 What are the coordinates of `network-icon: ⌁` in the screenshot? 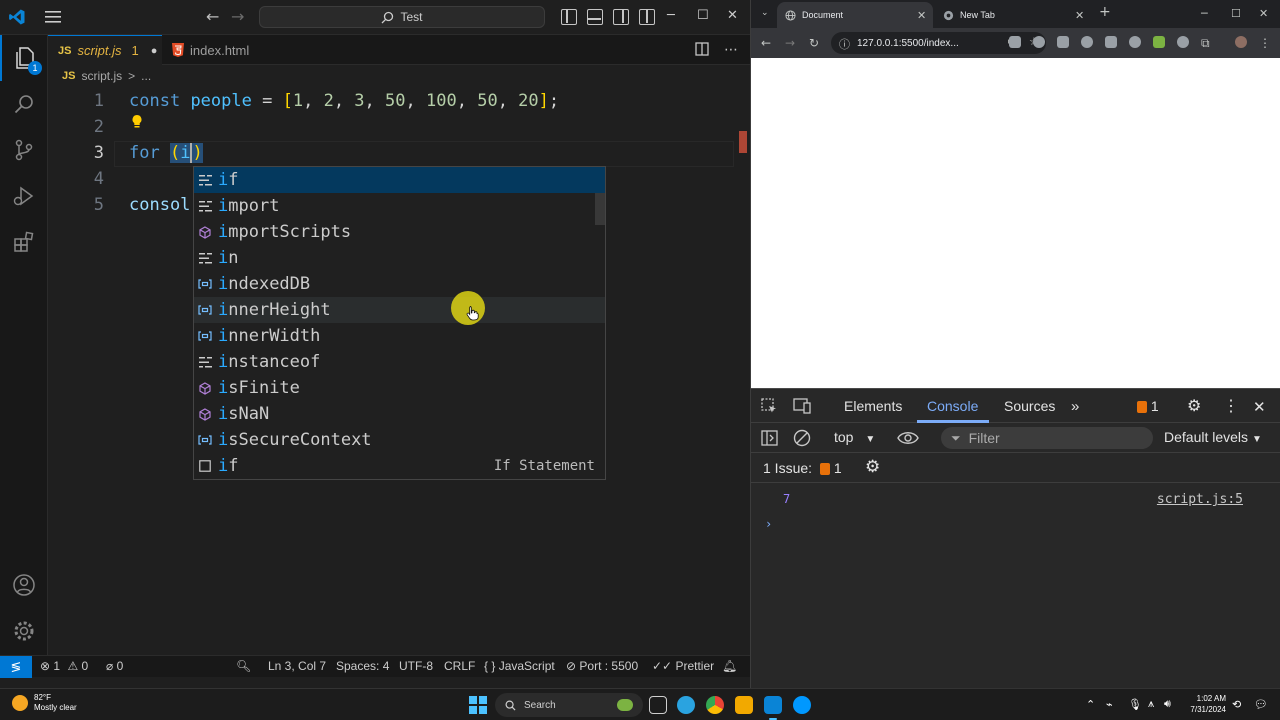 It's located at (1109, 704).